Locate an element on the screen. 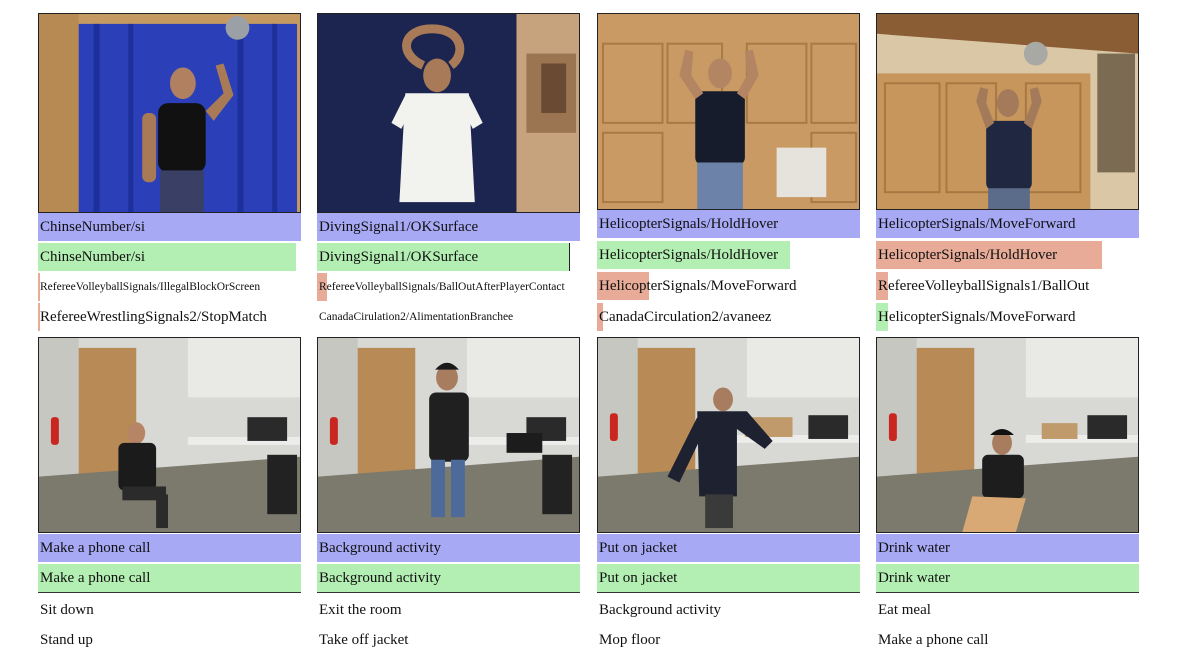 The image size is (1179, 669). prediction-label: RefereeWrestlingSignals2/StopMatch is located at coordinates (153, 317).